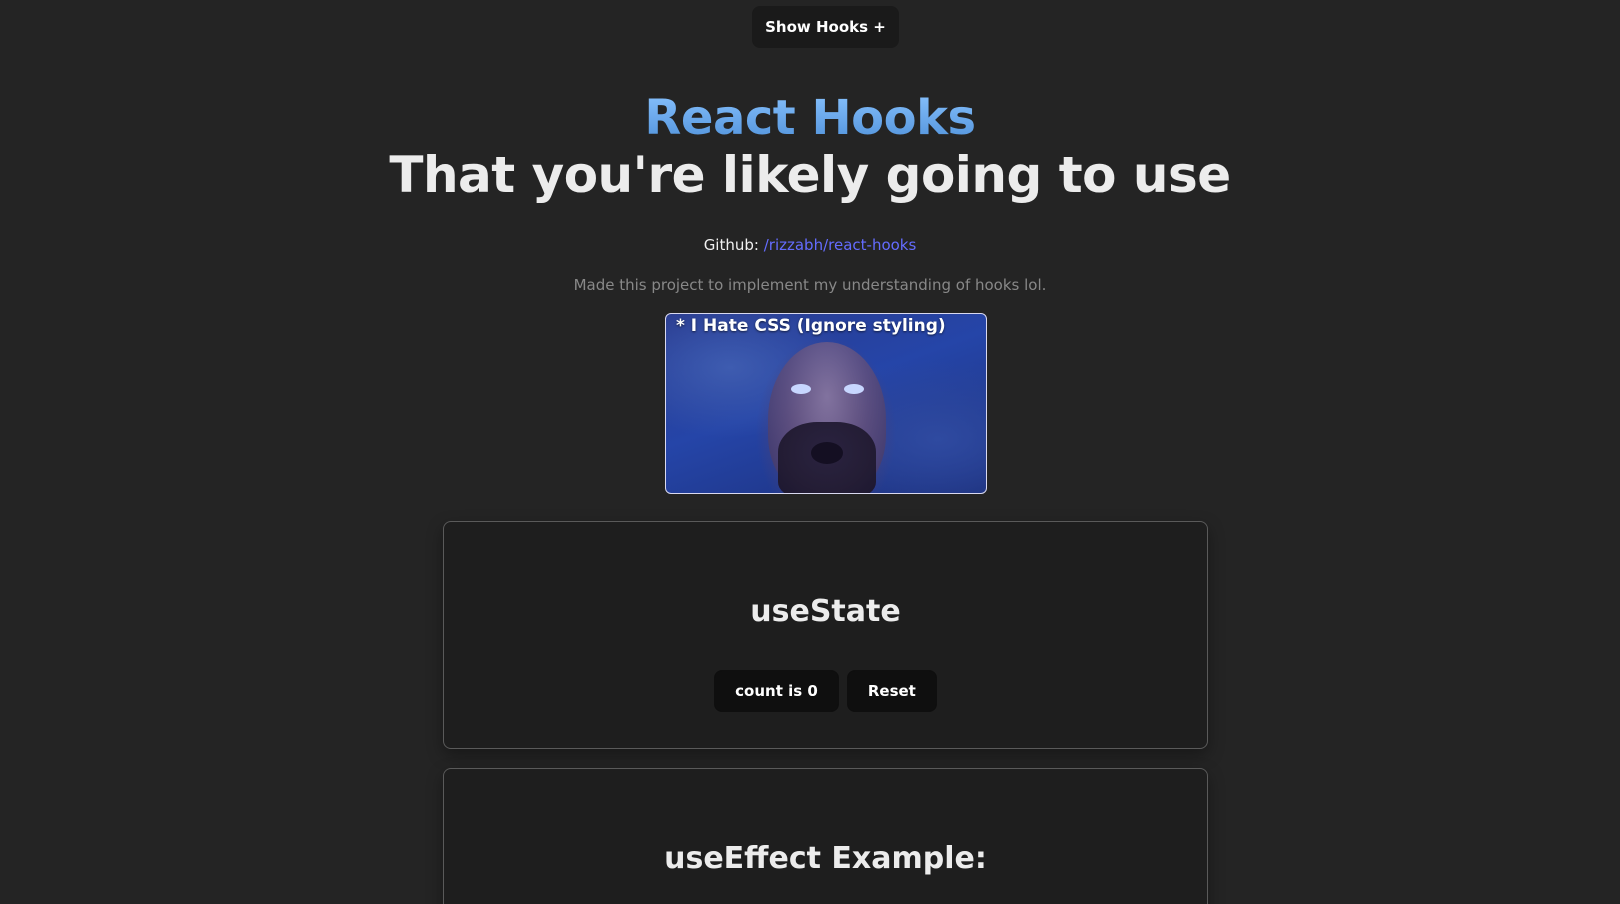 The height and width of the screenshot is (904, 1620). I want to click on github-link: /rizzabh/react-hooks, so click(840, 245).